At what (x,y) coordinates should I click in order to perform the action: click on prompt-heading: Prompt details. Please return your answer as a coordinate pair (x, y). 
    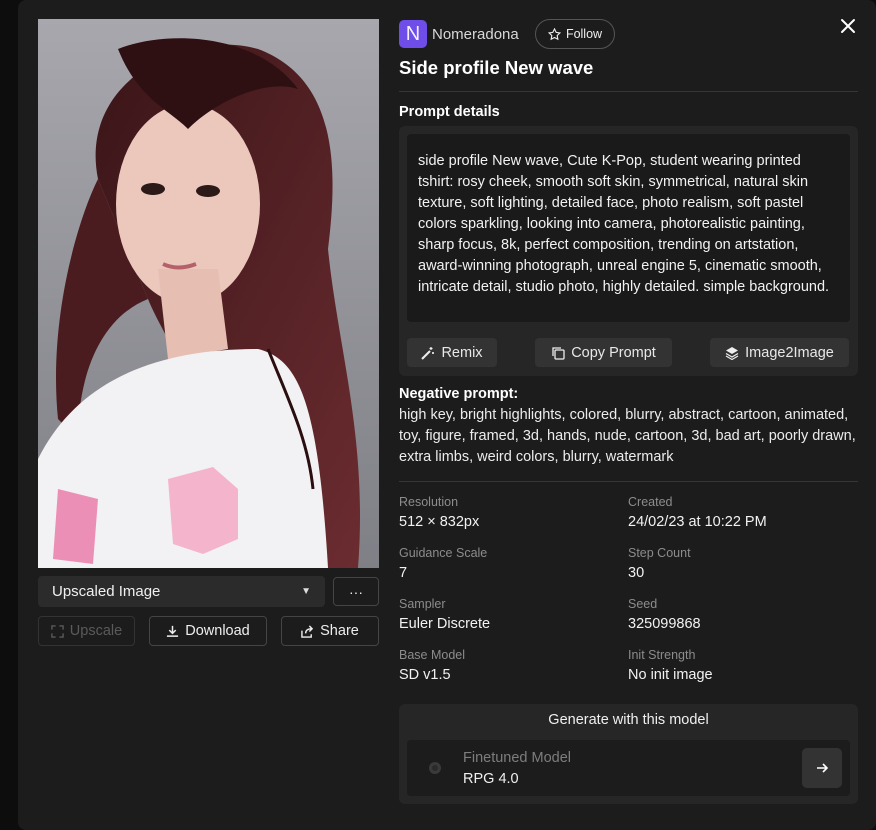
    Looking at the image, I should click on (449, 112).